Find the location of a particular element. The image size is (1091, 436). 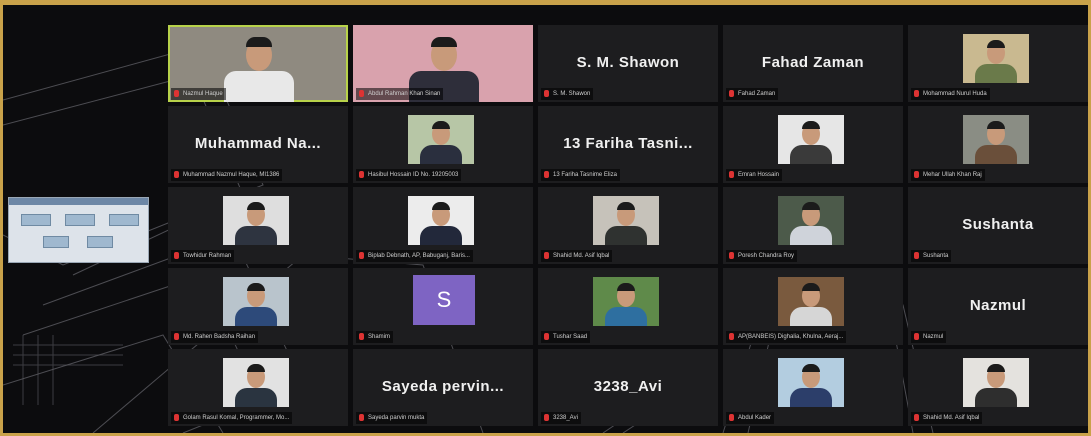

shared-screen-thumbnail is located at coordinates (78, 230).